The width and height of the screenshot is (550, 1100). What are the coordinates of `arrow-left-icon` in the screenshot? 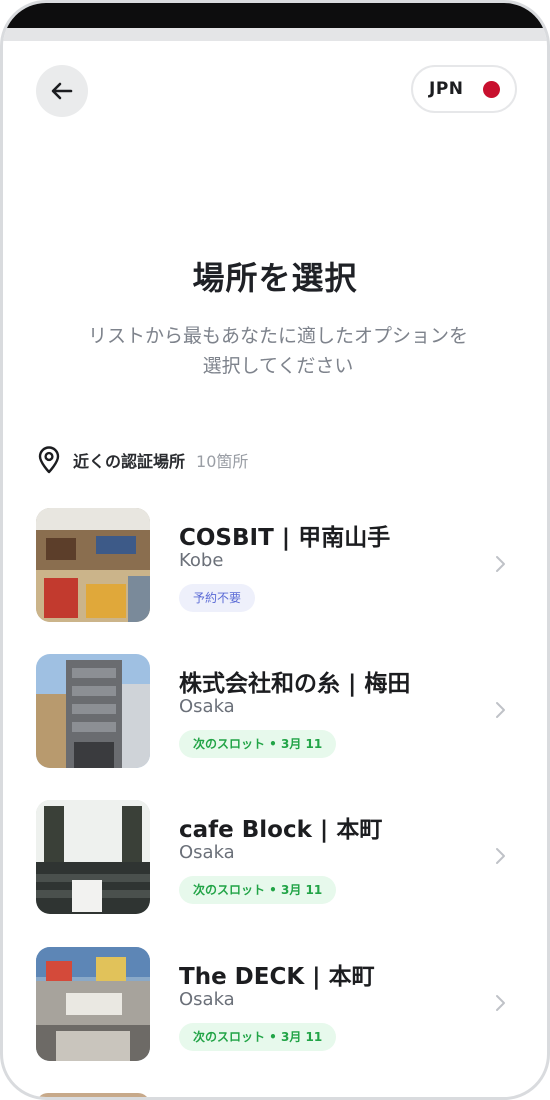 It's located at (62, 91).